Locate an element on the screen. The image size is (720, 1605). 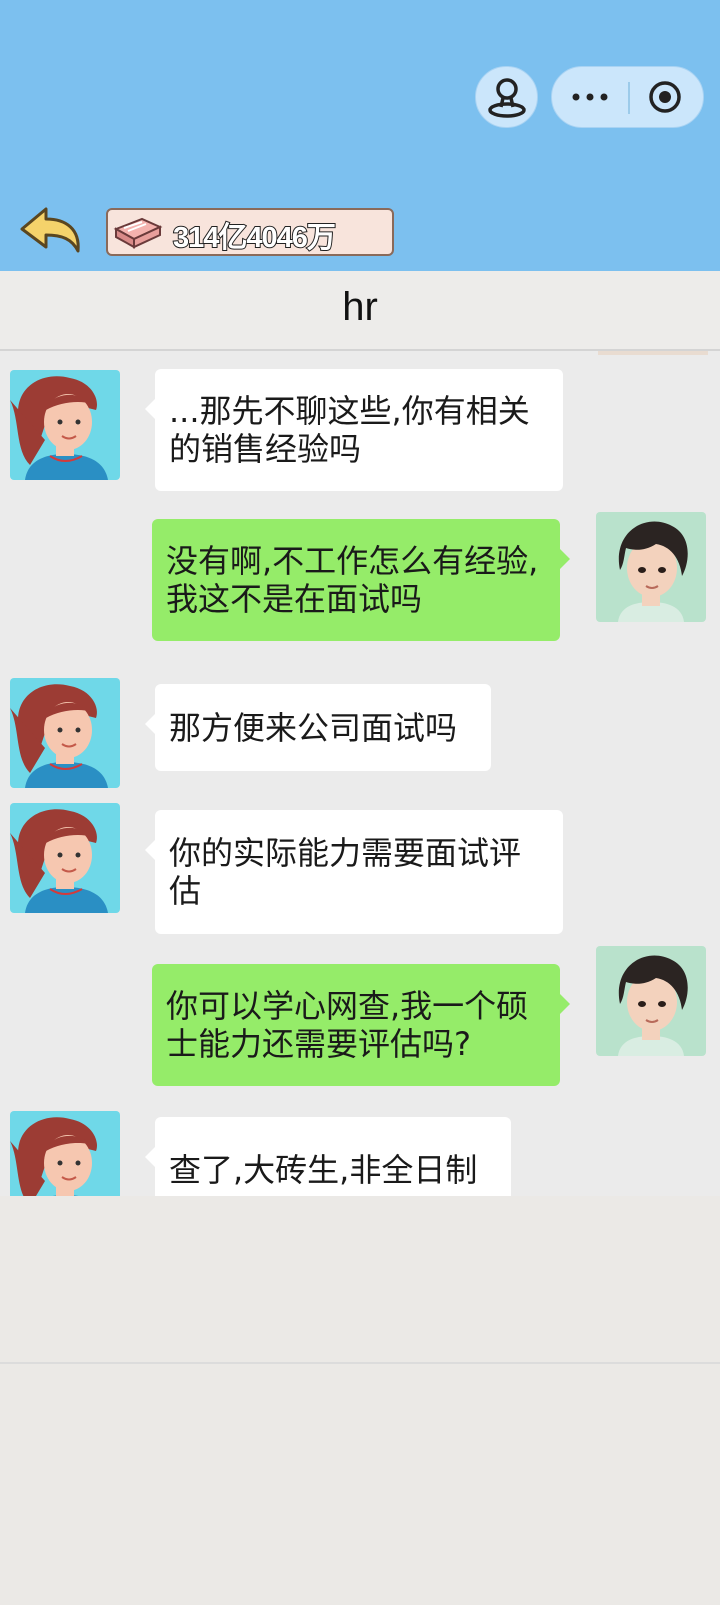
message-bubble: 那方便来公司面试吗 is located at coordinates (318, 727).